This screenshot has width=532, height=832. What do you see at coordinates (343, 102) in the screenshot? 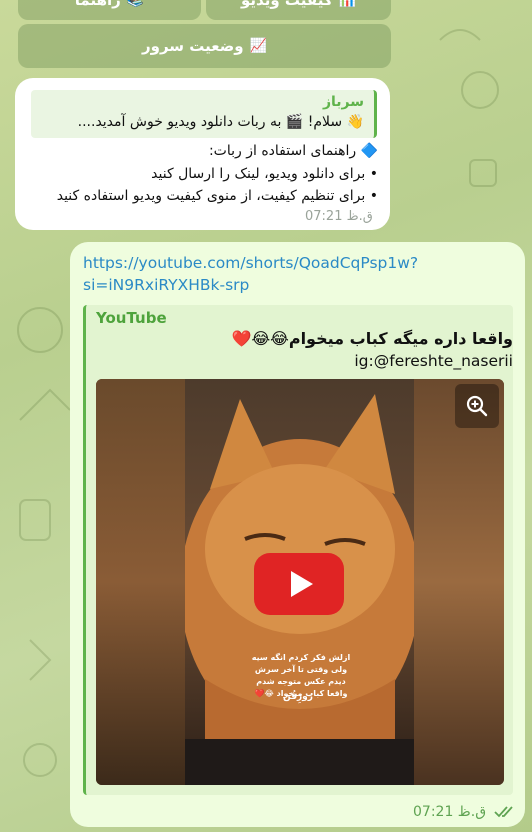
I see `quote-sender-name: سرباز` at bounding box center [343, 102].